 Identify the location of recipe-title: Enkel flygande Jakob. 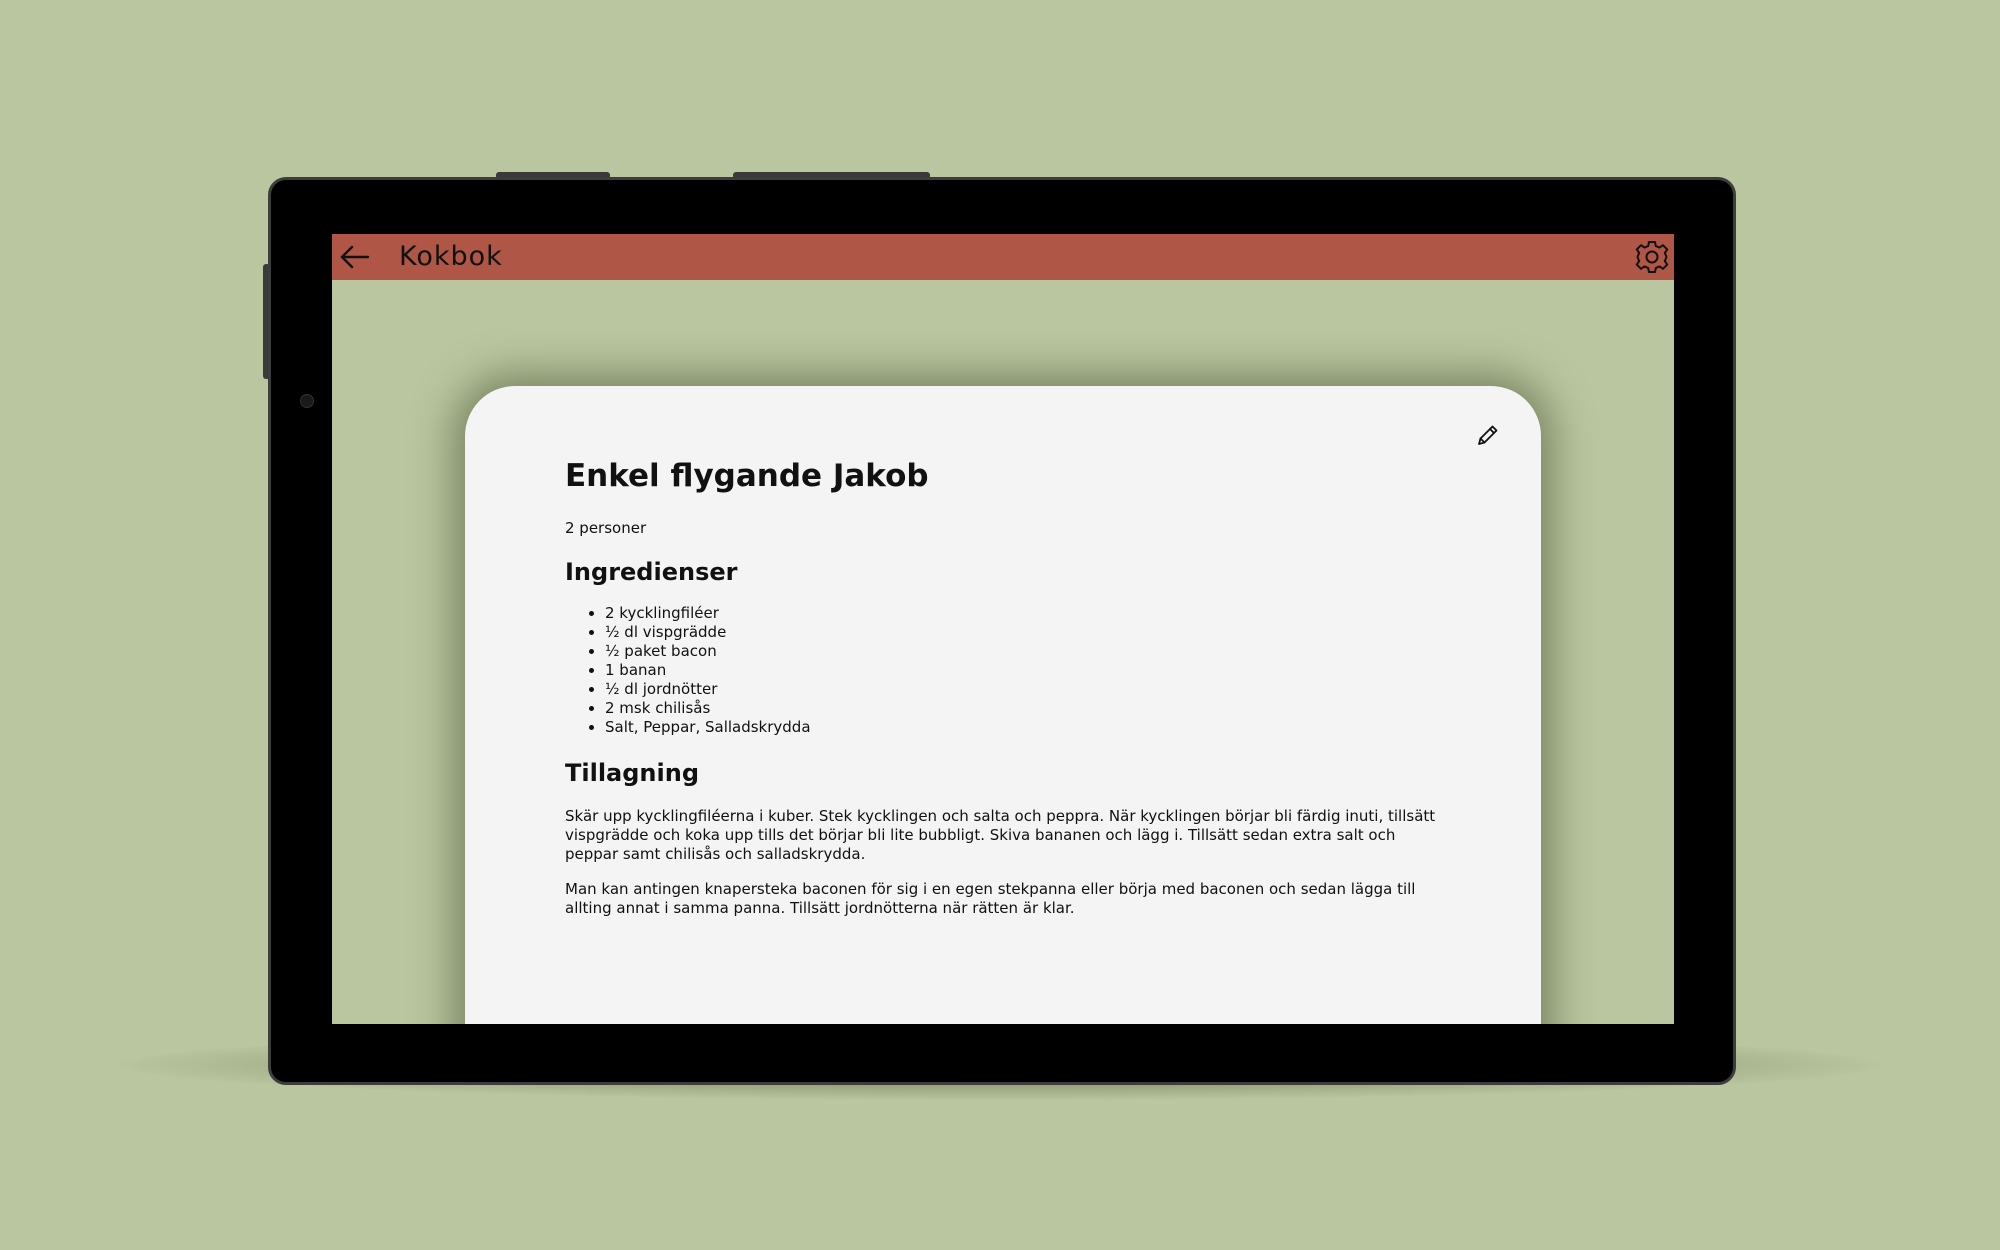
(747, 476).